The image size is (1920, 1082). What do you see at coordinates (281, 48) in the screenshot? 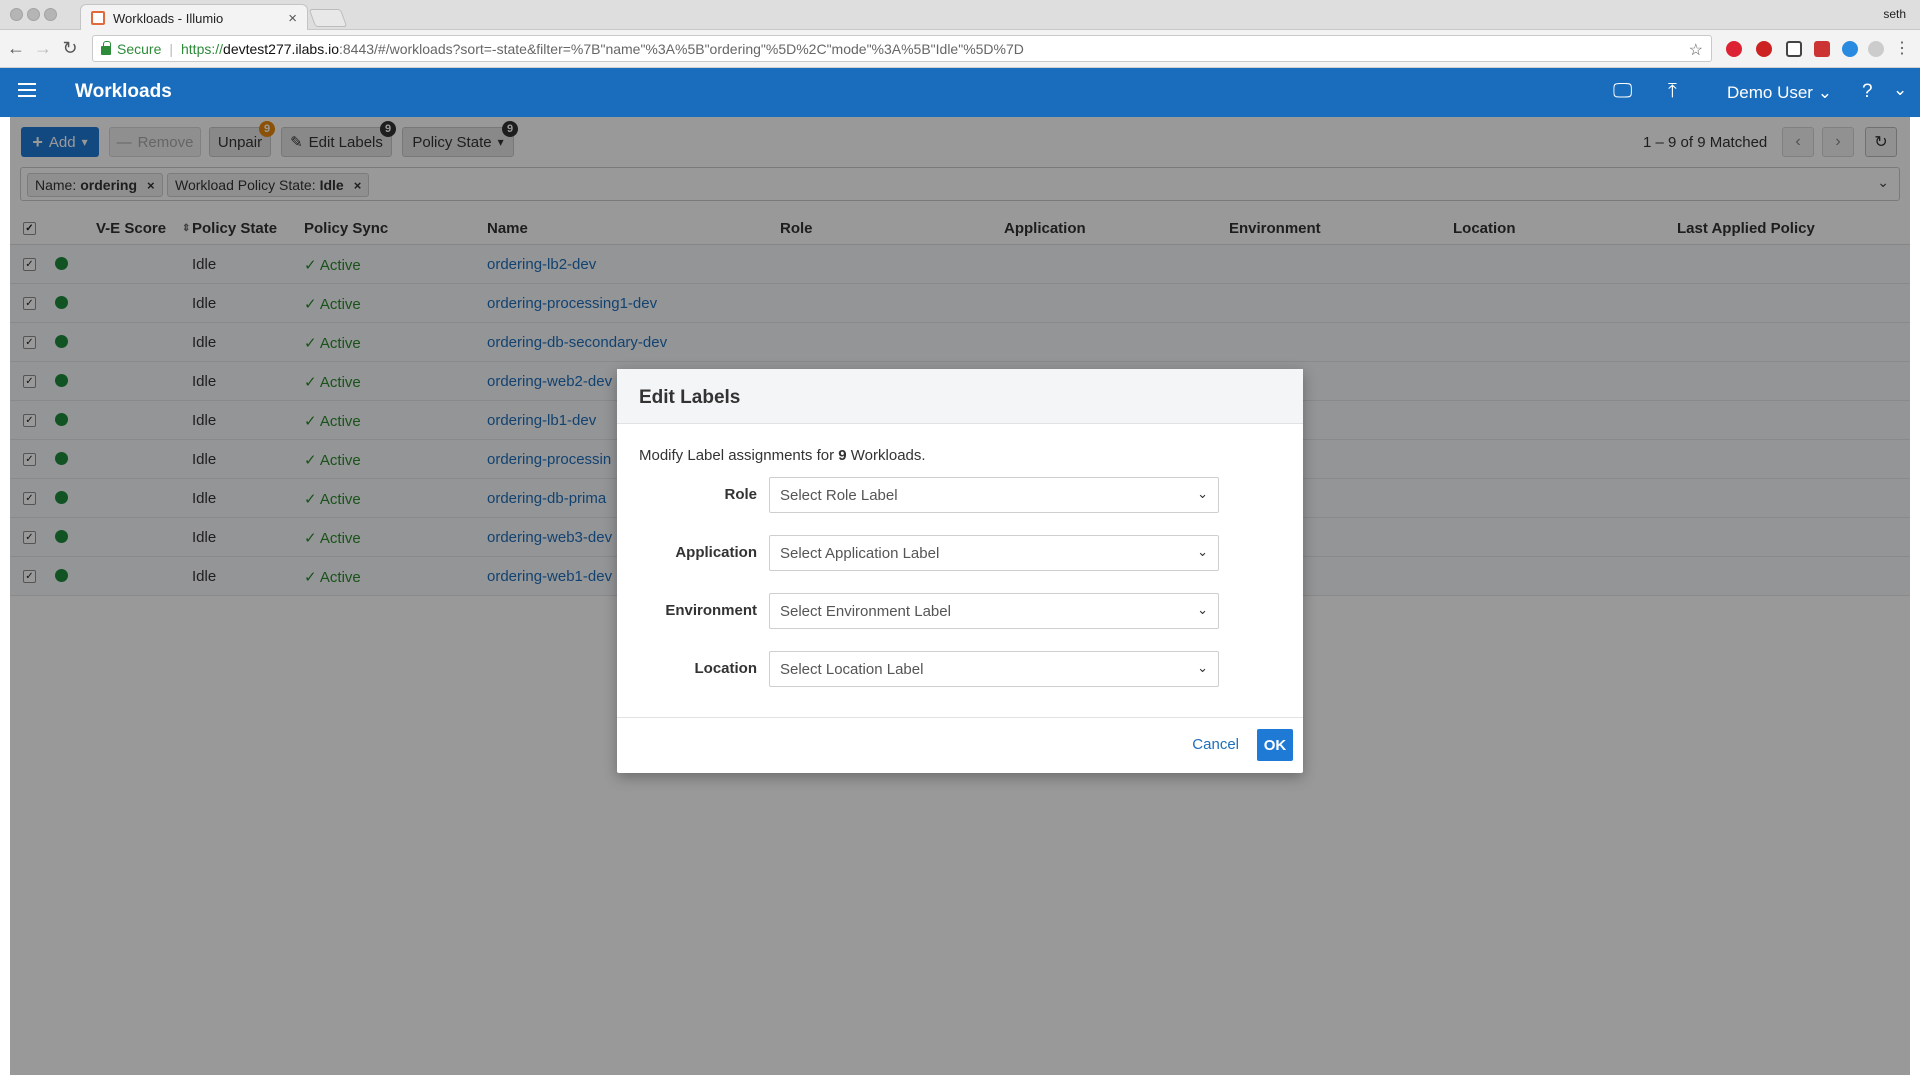
I see `url-host: devtest277.ilabs.io` at bounding box center [281, 48].